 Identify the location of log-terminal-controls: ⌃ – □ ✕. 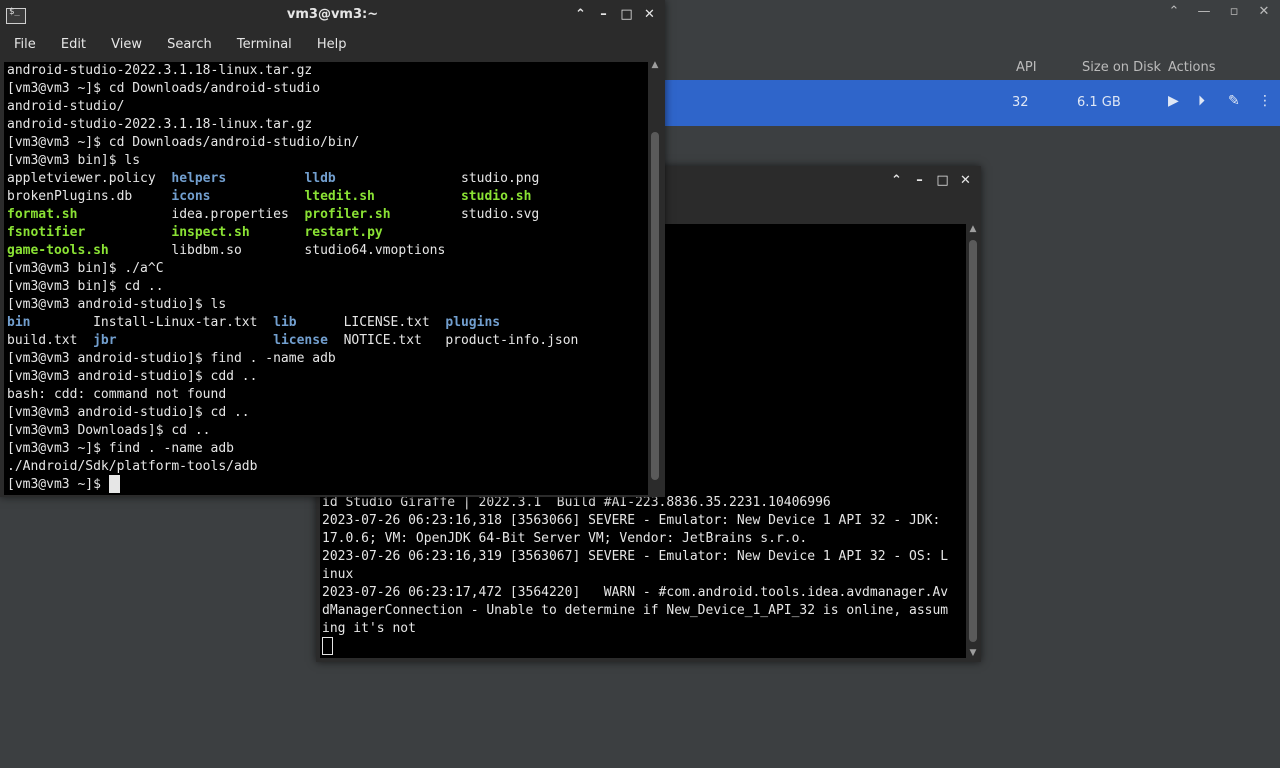
(931, 180).